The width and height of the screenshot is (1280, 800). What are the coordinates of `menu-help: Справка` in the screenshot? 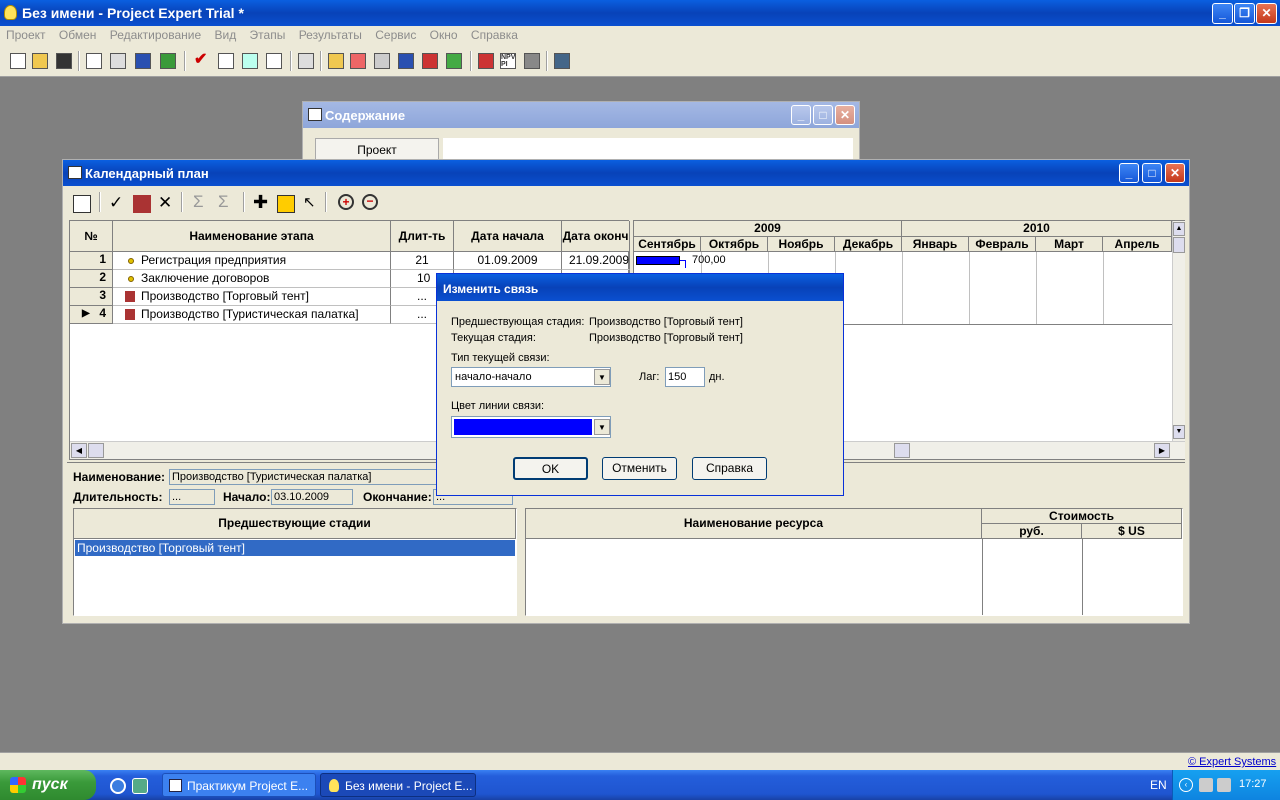 It's located at (494, 35).